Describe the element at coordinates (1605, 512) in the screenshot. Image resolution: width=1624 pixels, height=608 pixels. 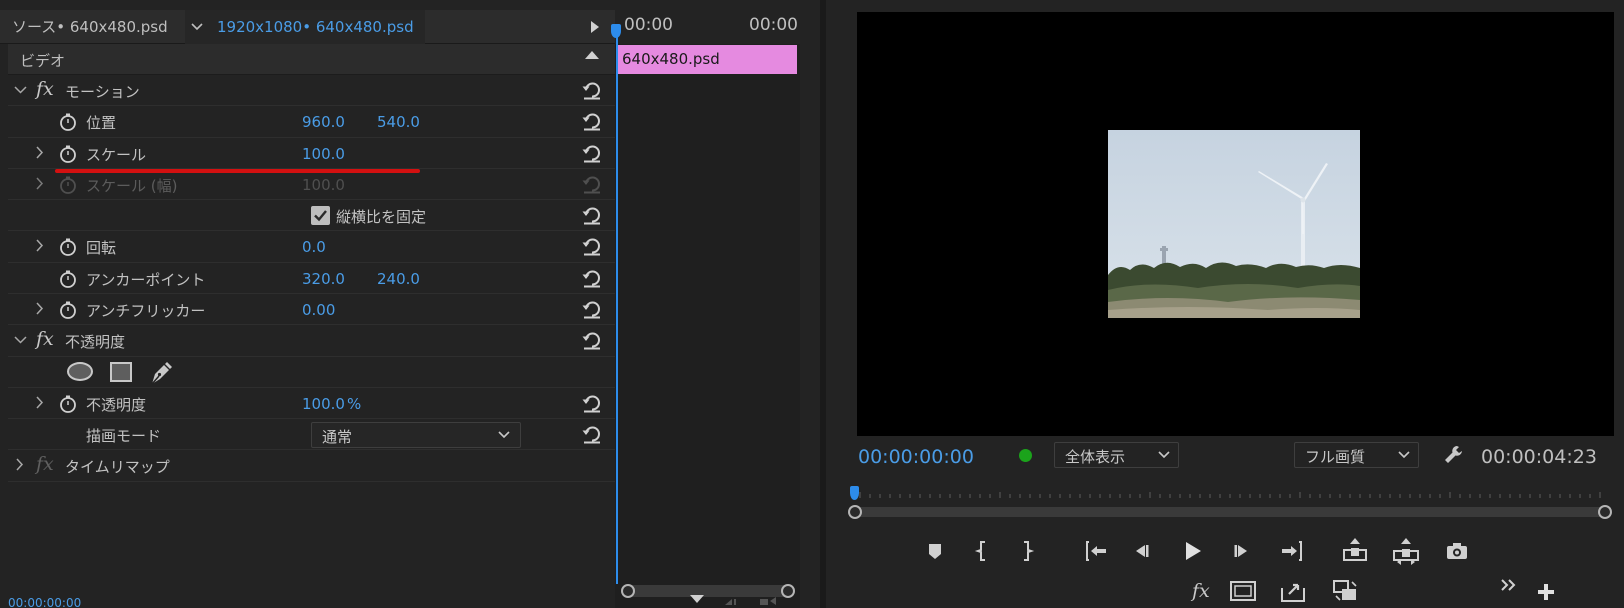
I see `zoom-end-handle` at that location.